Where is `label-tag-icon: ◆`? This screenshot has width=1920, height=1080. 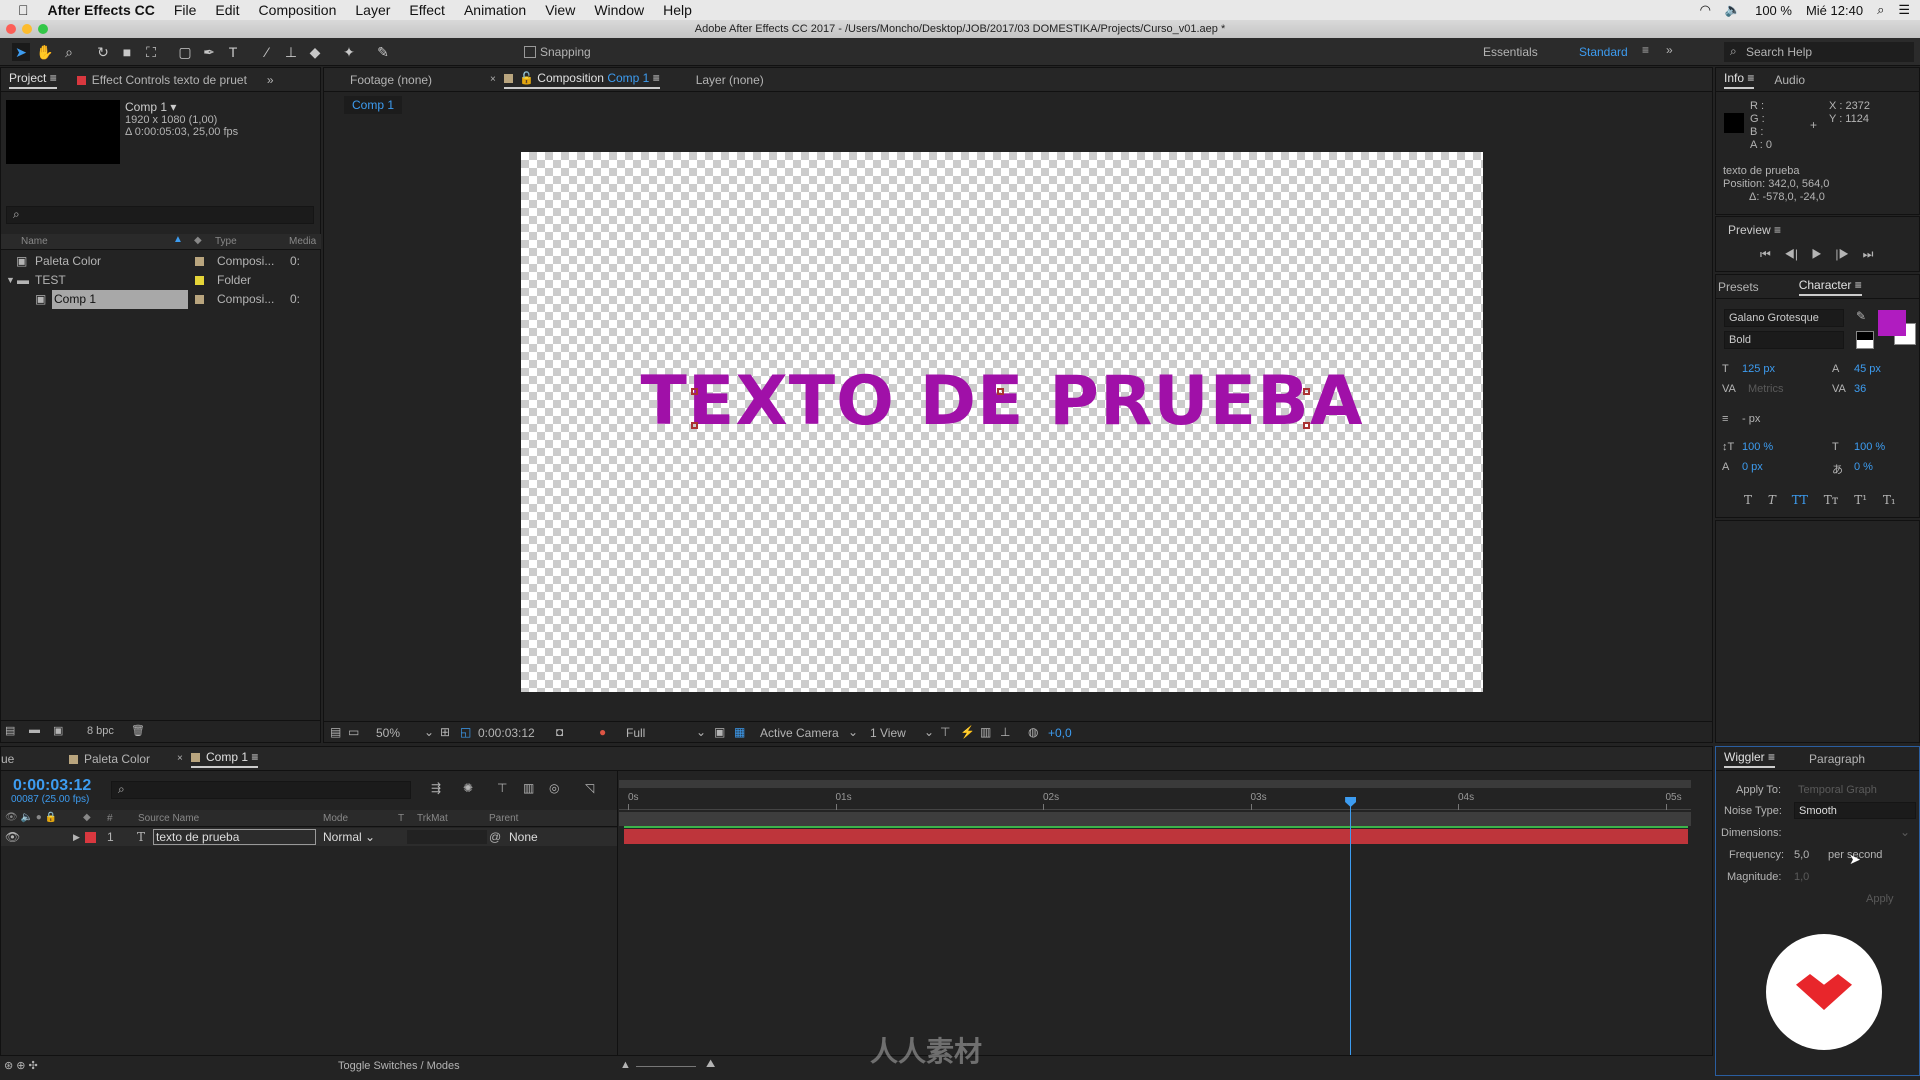 label-tag-icon: ◆ is located at coordinates (198, 240).